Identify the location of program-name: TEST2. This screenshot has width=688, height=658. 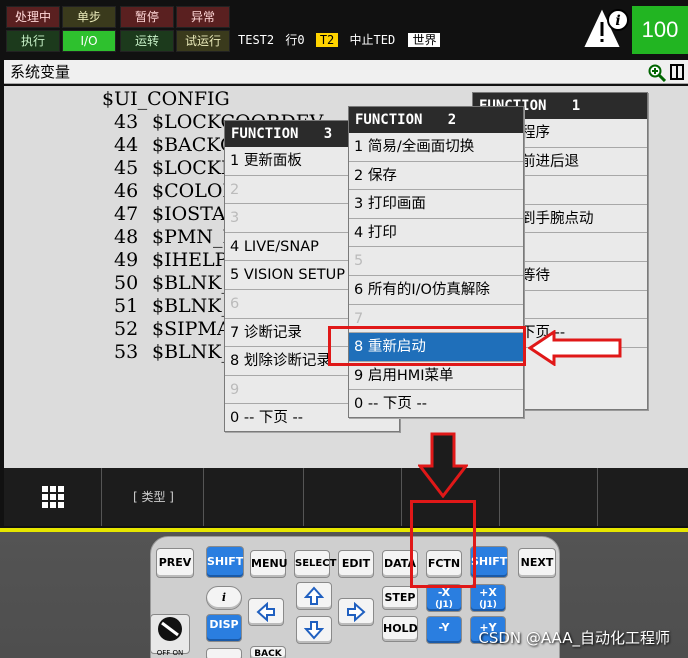
(256, 39).